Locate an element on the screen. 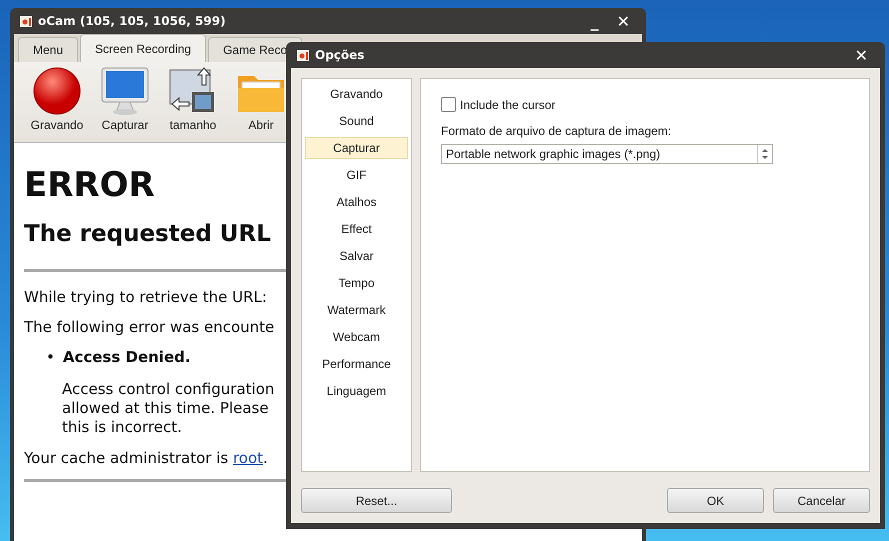 The height and width of the screenshot is (541, 889). tab: Menu is located at coordinates (48, 49).